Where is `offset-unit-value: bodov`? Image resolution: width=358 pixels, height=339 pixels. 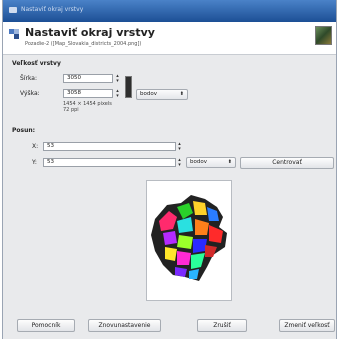 offset-unit-value: bodov is located at coordinates (198, 162).